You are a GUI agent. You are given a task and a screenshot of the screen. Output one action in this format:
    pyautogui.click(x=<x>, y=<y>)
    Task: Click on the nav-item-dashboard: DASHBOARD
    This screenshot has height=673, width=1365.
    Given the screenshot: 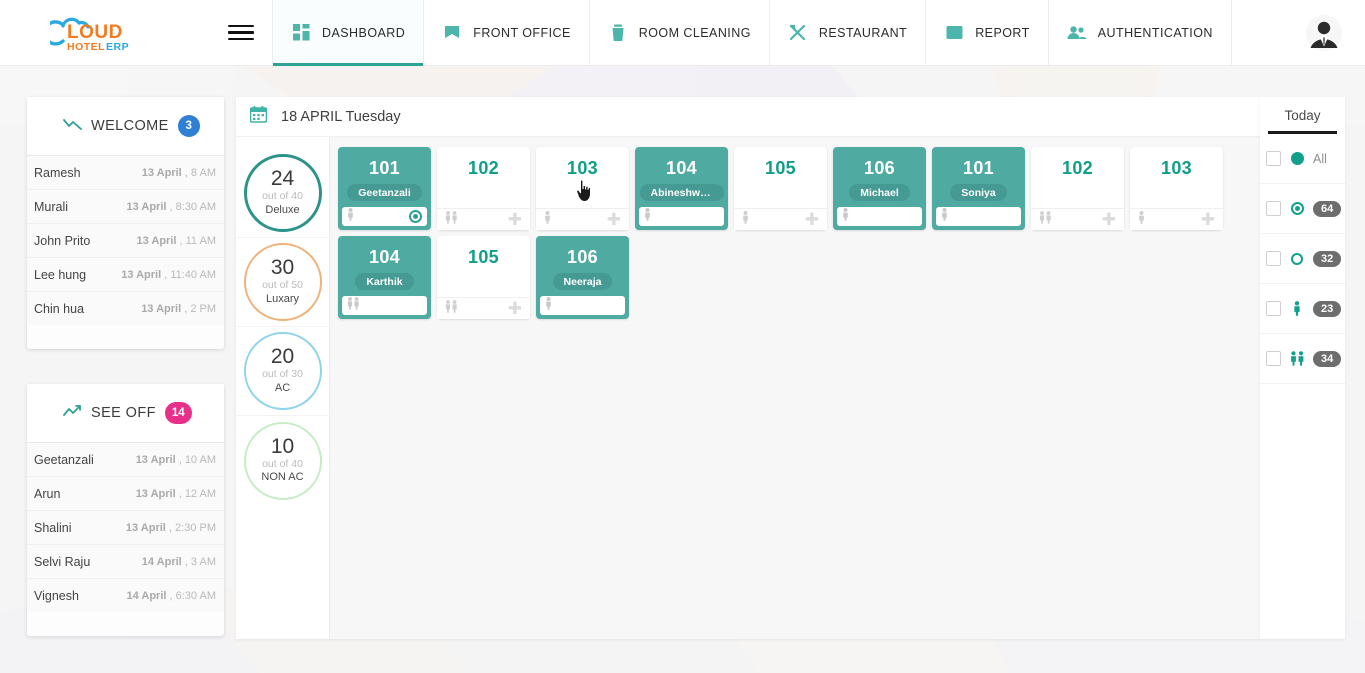 What is the action you would take?
    pyautogui.click(x=348, y=33)
    